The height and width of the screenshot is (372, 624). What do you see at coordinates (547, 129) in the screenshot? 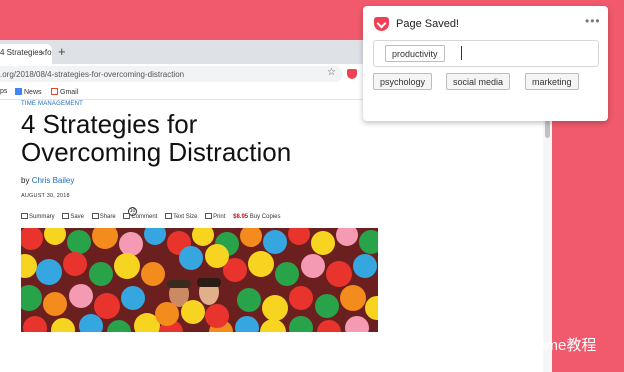
I see `scrollbar-thumb` at bounding box center [547, 129].